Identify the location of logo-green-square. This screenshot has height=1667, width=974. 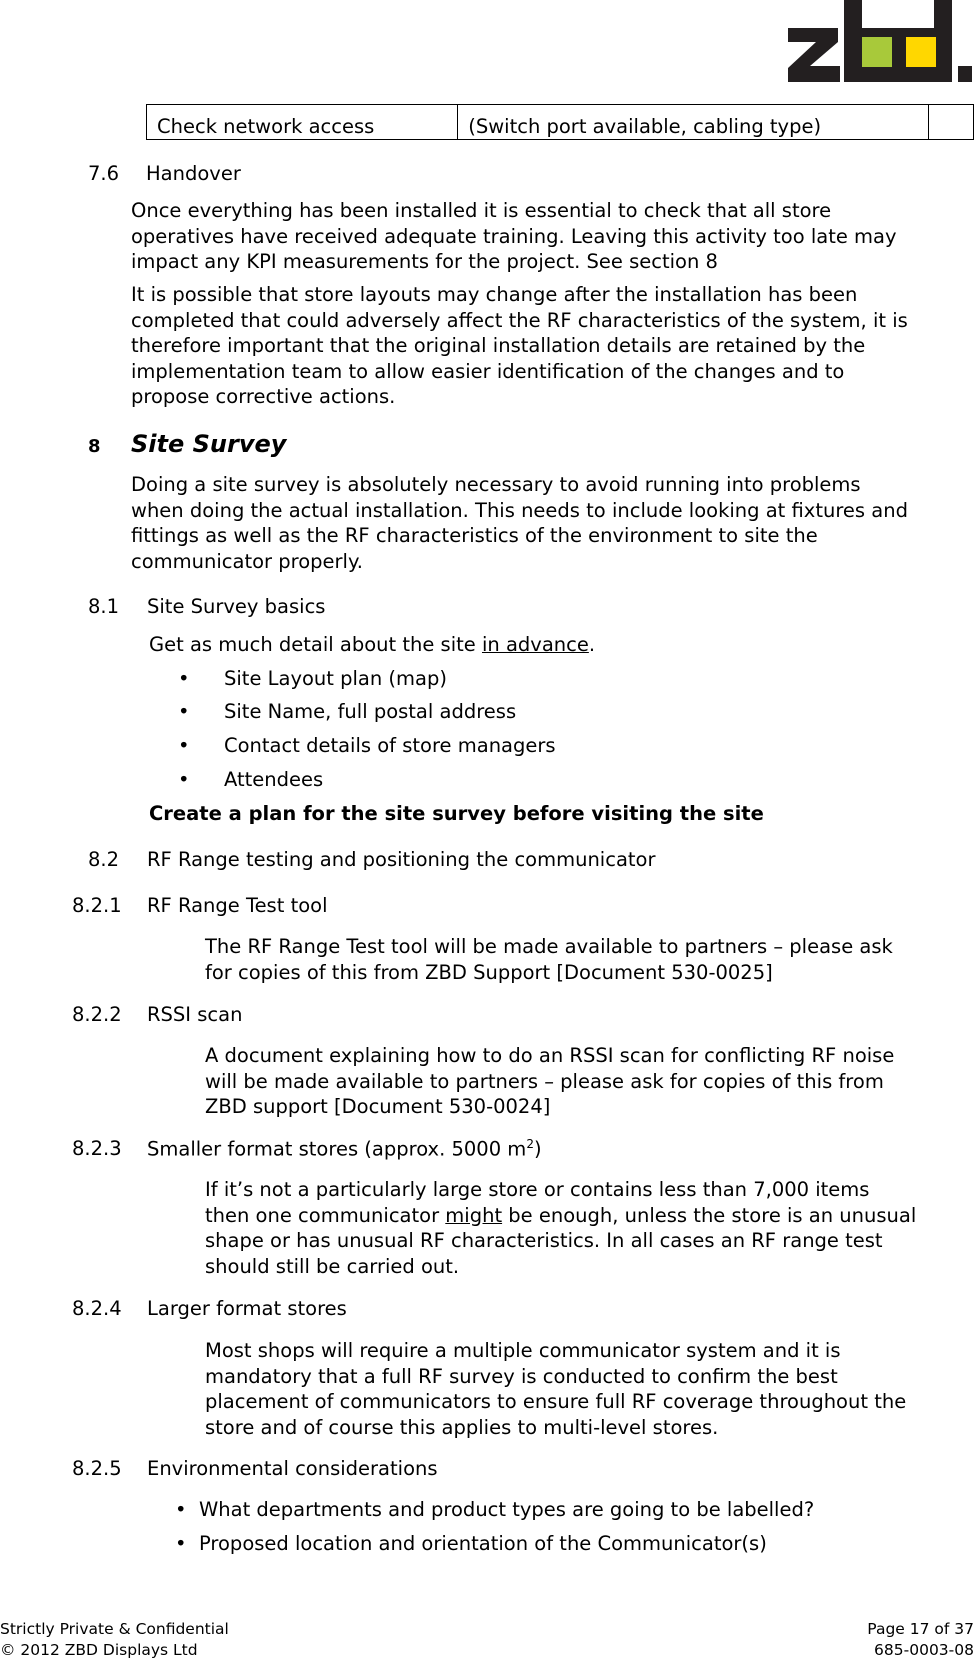
(877, 52).